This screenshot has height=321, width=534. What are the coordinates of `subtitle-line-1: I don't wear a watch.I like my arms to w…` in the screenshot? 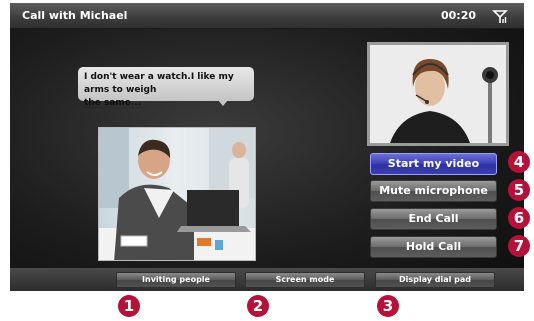 It's located at (159, 83).